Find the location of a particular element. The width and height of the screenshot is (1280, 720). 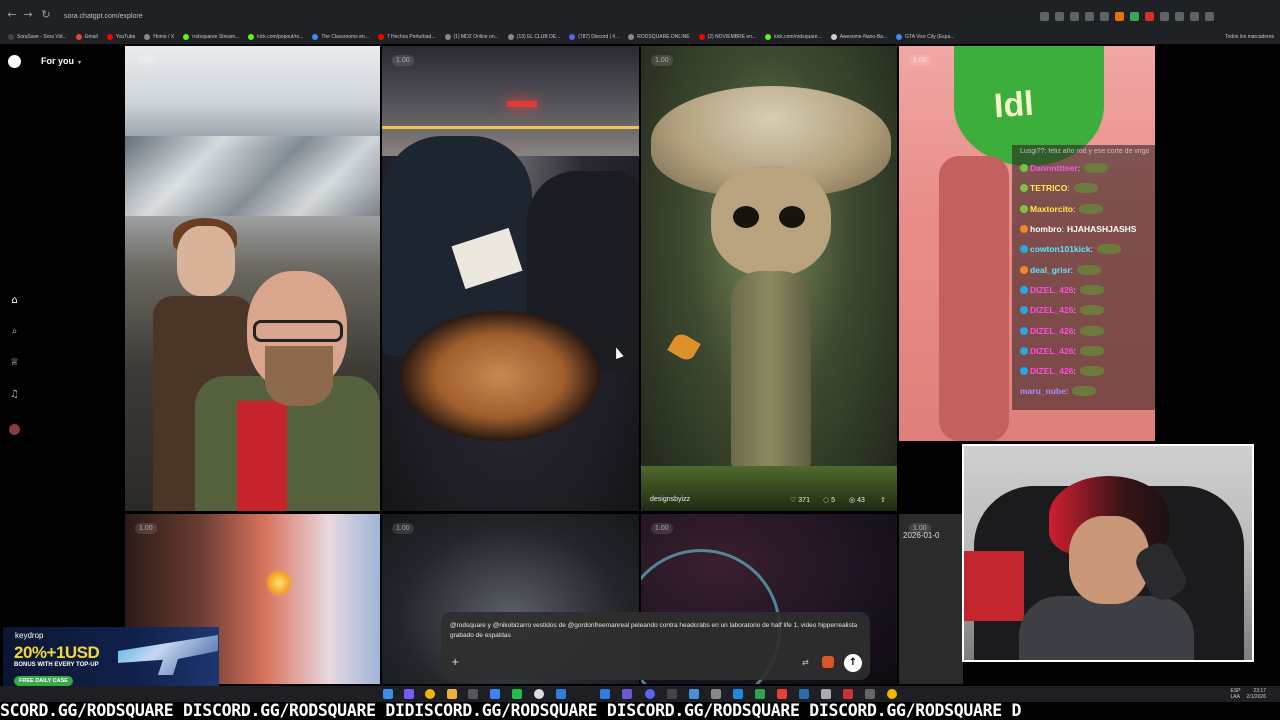

comments-stat: ◌ 5 is located at coordinates (829, 500).